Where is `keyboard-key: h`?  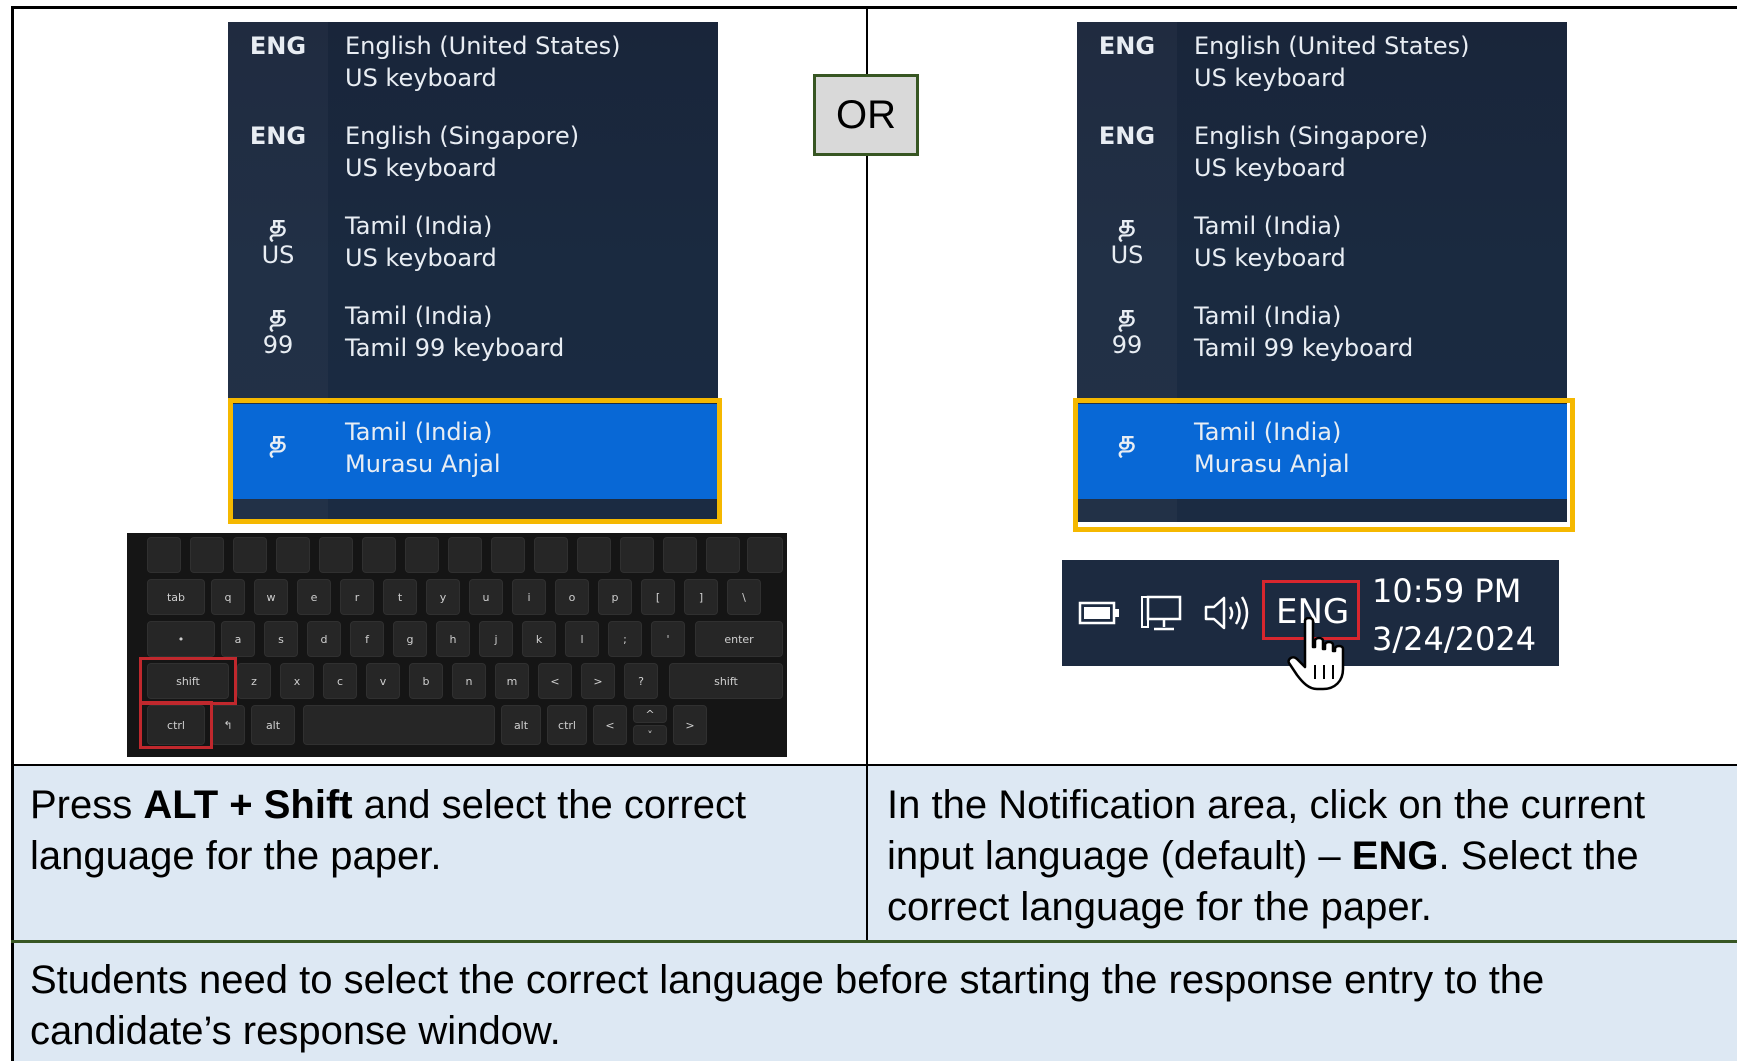
keyboard-key: h is located at coordinates (453, 639).